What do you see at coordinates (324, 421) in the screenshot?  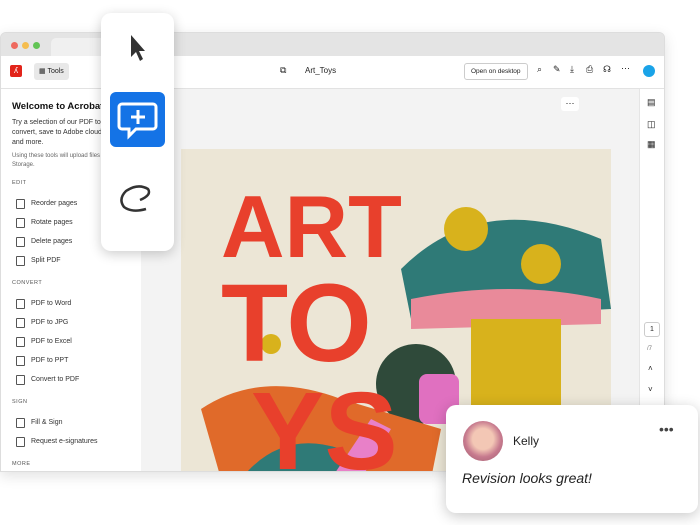 I see `art-title-line3: YS` at bounding box center [324, 421].